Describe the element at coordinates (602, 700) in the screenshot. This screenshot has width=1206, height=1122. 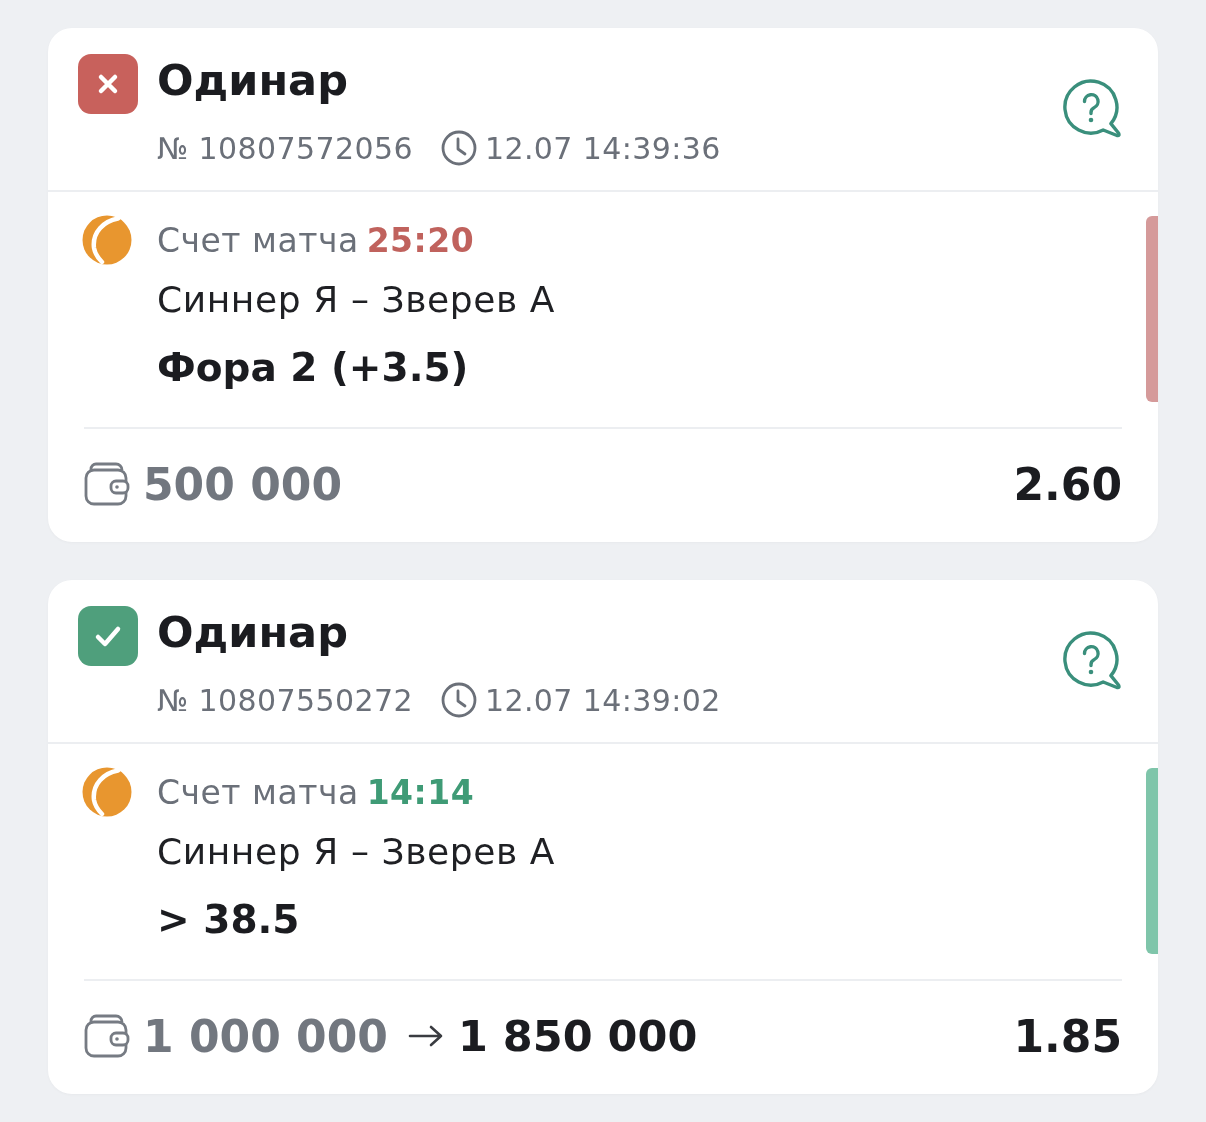
I see `bet-time: 12.07 14:39:02` at that location.